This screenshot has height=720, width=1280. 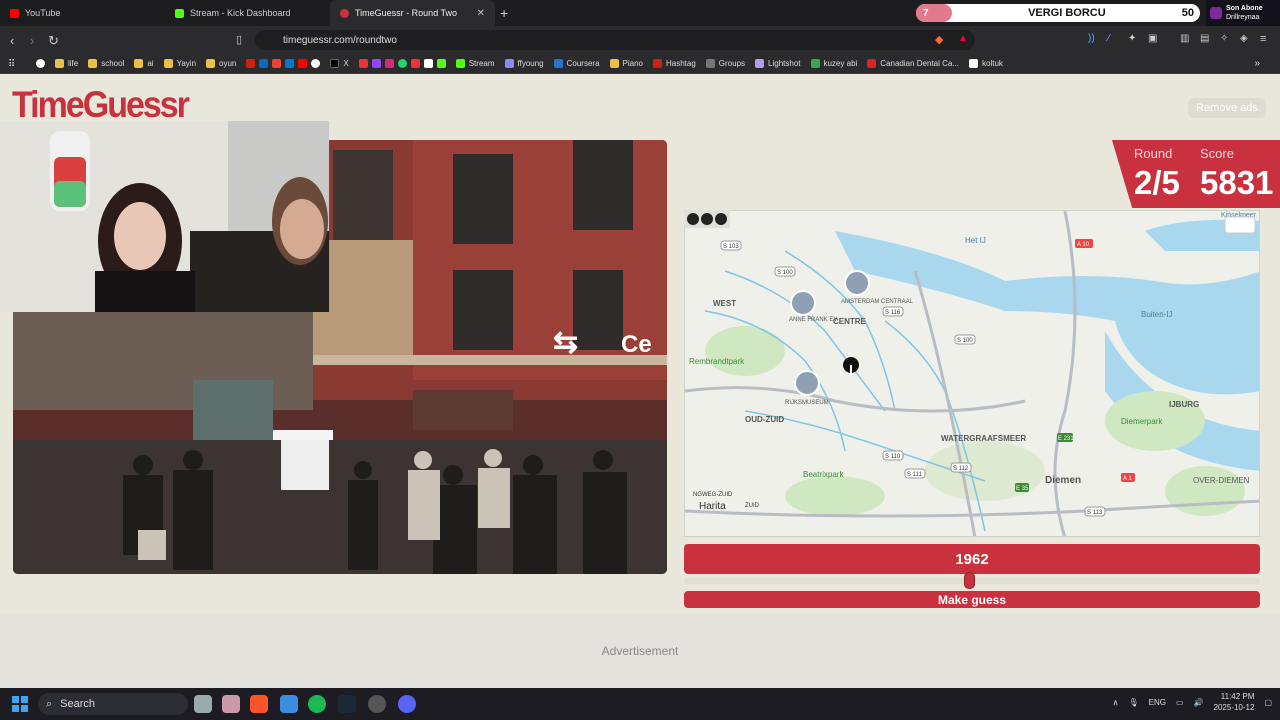 I want to click on svg-text: A 1, so click(x=1127, y=479).